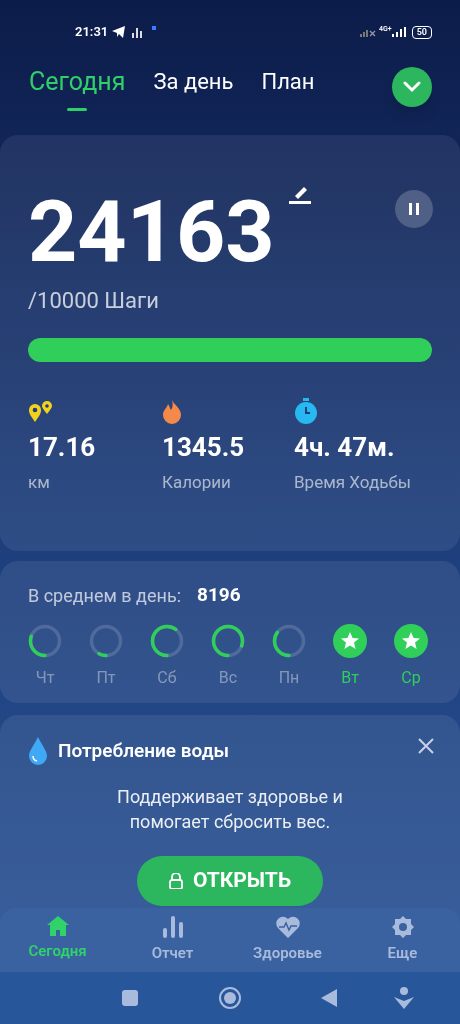 This screenshot has width=460, height=1024. I want to click on expand-button, so click(412, 87).